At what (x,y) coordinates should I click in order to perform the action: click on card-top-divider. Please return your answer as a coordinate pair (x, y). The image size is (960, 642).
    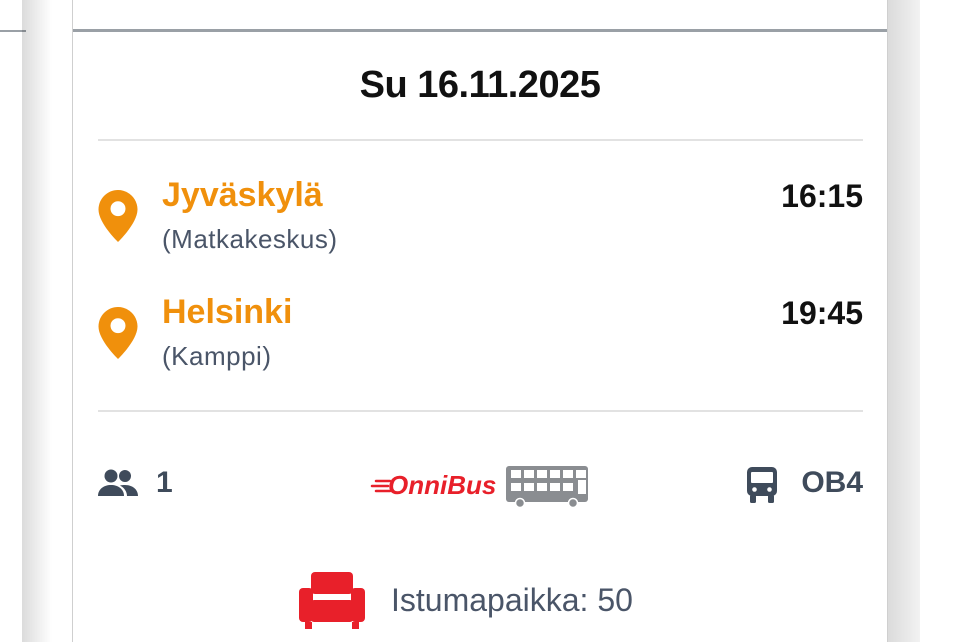
    Looking at the image, I should click on (480, 30).